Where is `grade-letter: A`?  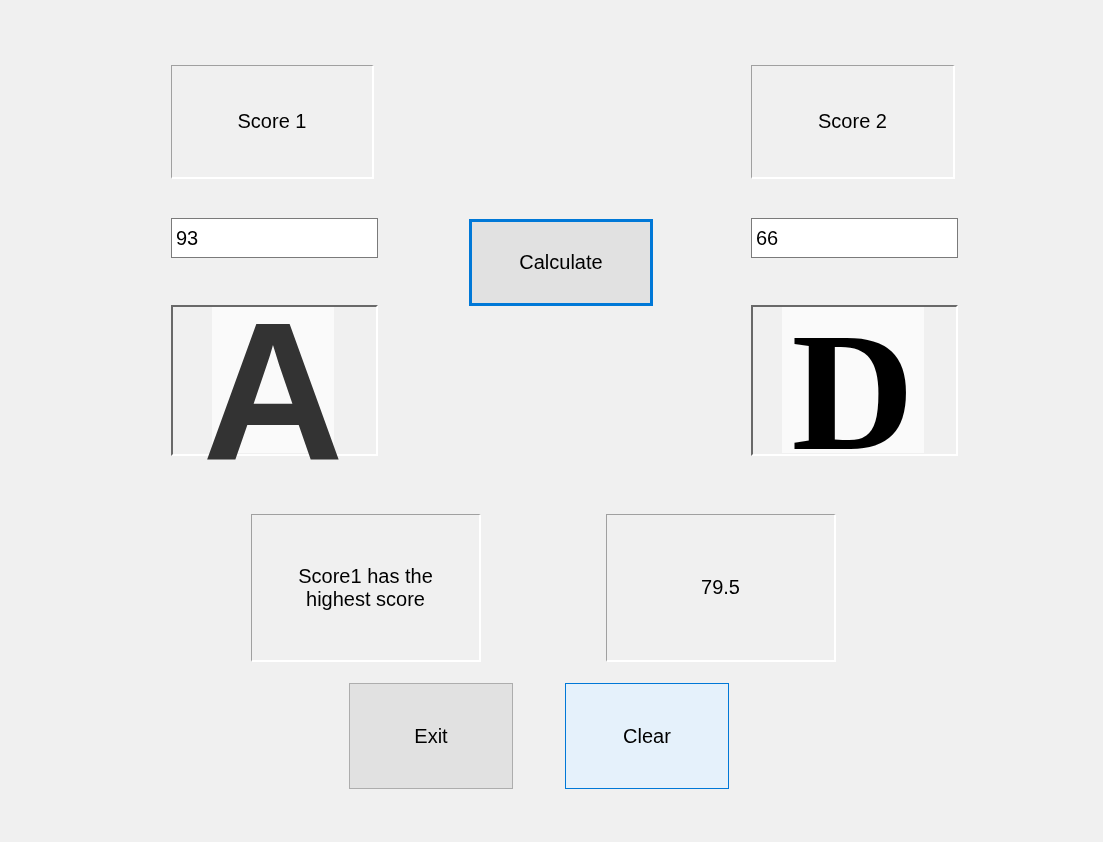
grade-letter: A is located at coordinates (273, 393).